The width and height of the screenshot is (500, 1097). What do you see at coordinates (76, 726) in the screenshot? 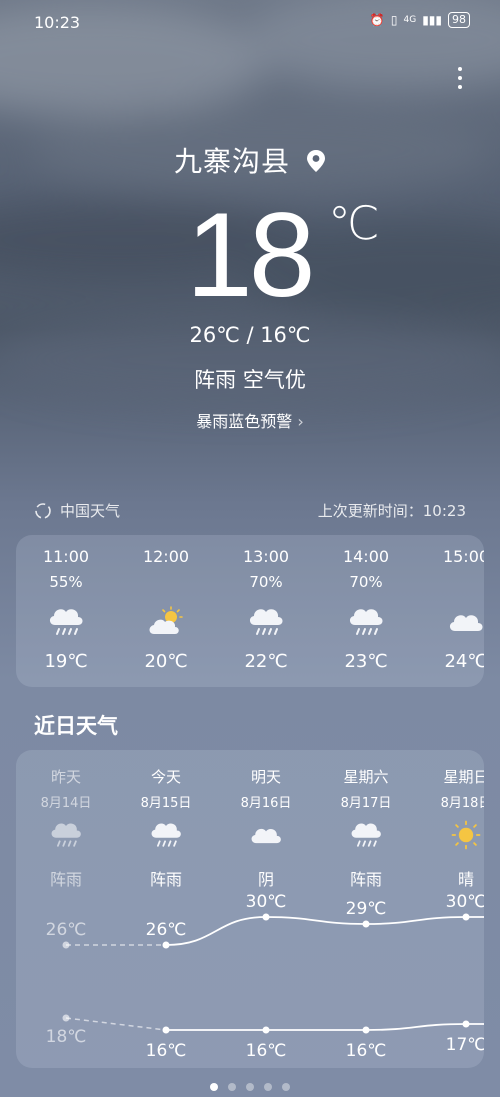
I see `daily-section-title: 近日天气` at bounding box center [76, 726].